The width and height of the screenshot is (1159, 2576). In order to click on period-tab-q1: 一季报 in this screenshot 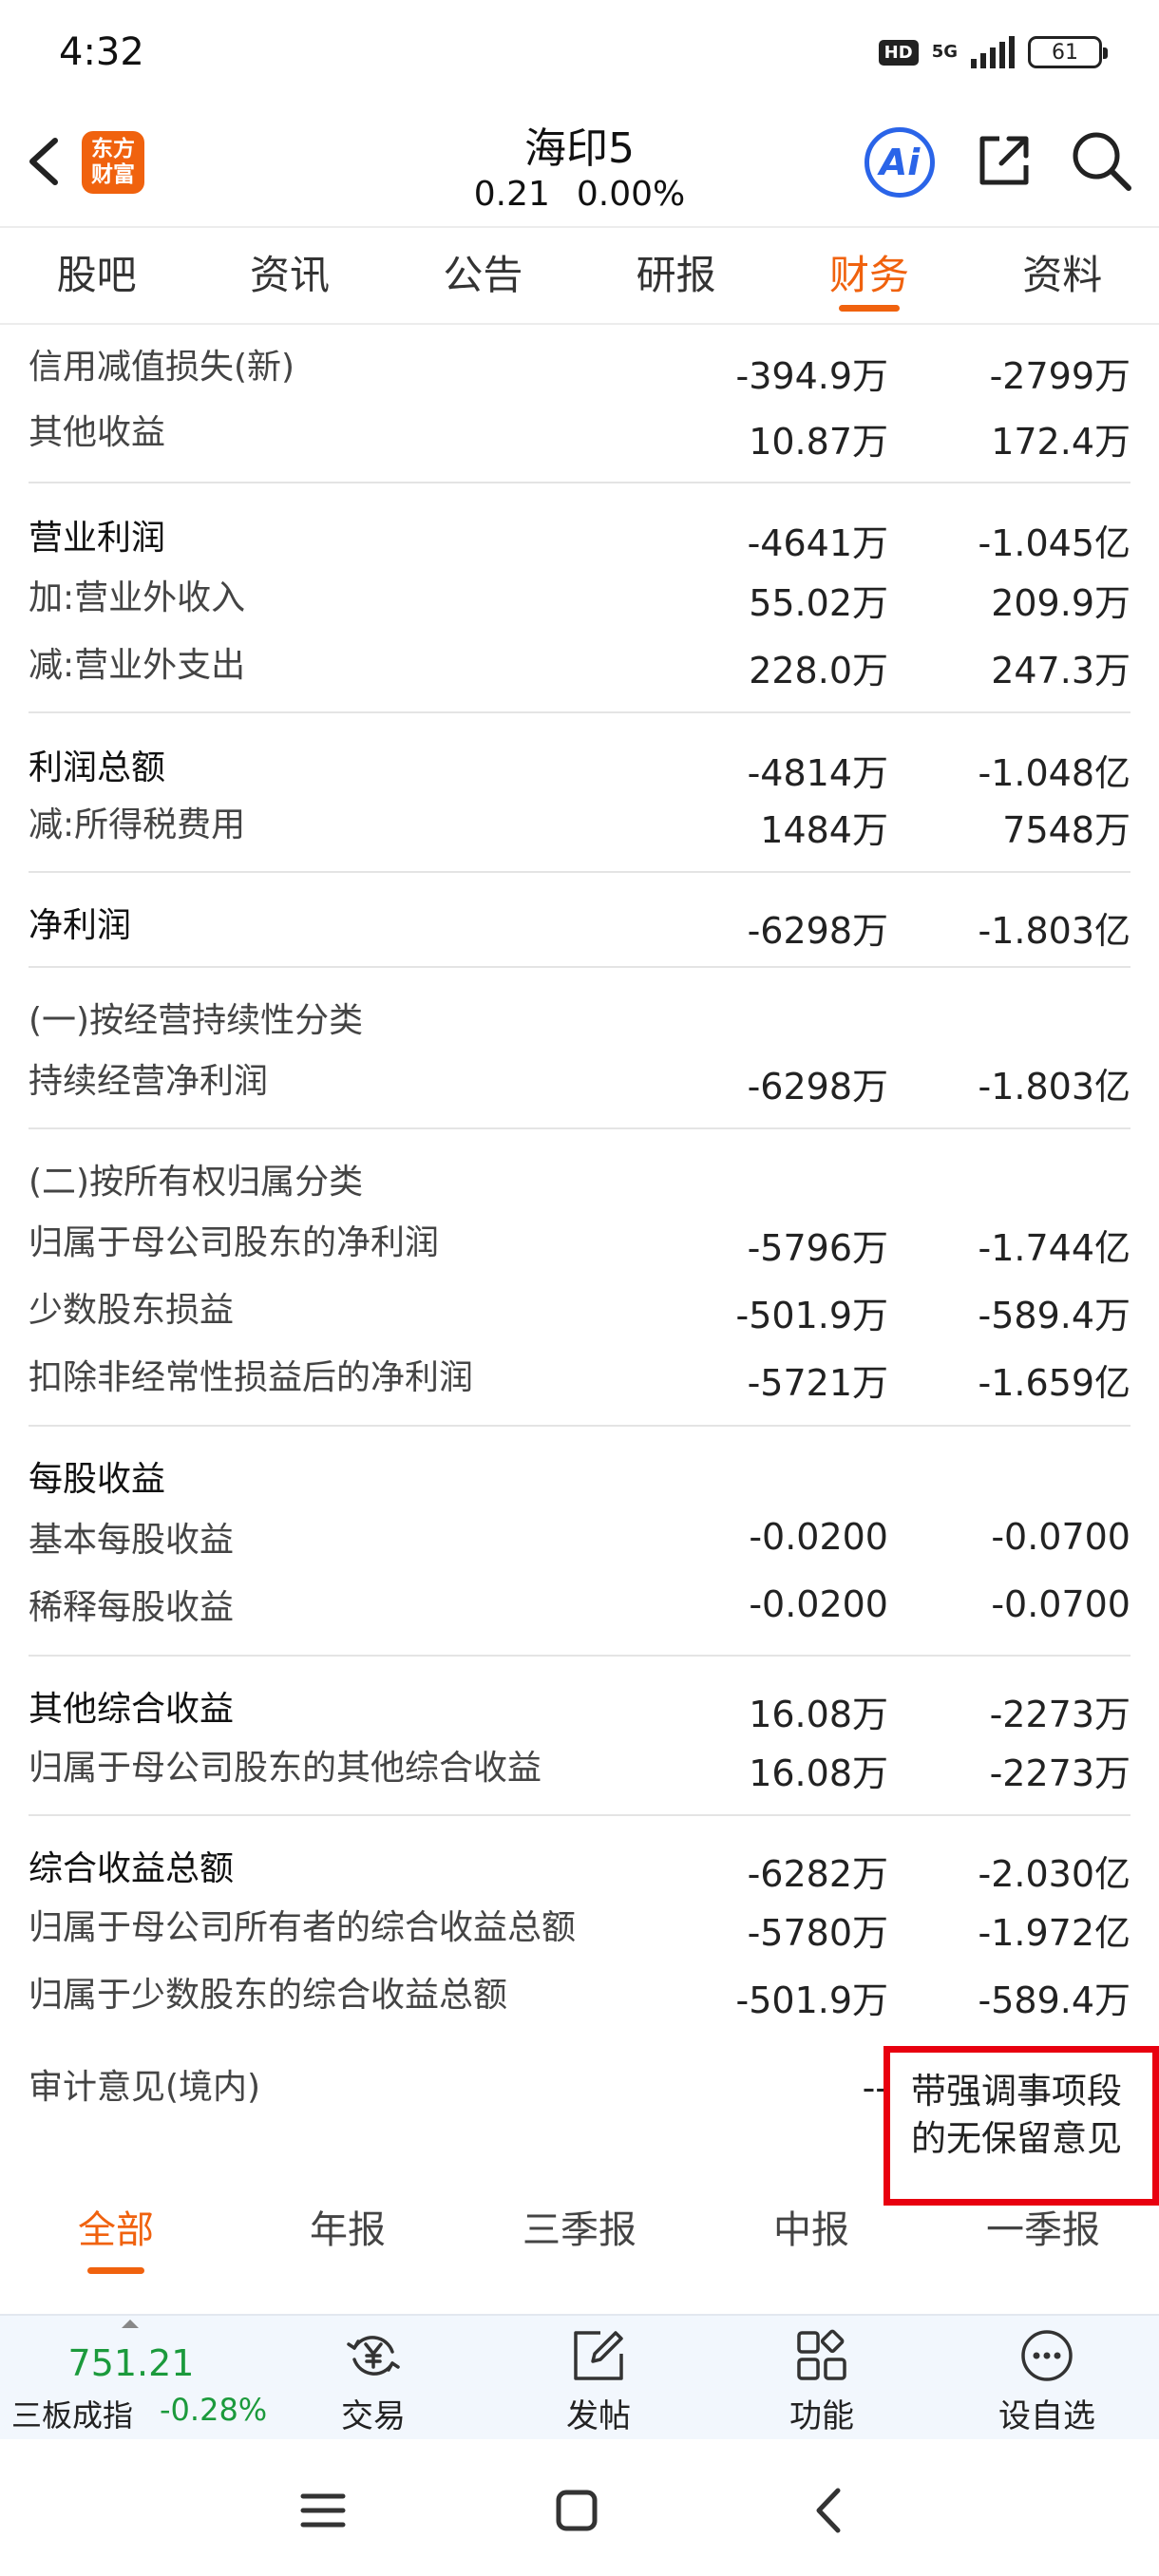, I will do `click(1043, 2232)`.